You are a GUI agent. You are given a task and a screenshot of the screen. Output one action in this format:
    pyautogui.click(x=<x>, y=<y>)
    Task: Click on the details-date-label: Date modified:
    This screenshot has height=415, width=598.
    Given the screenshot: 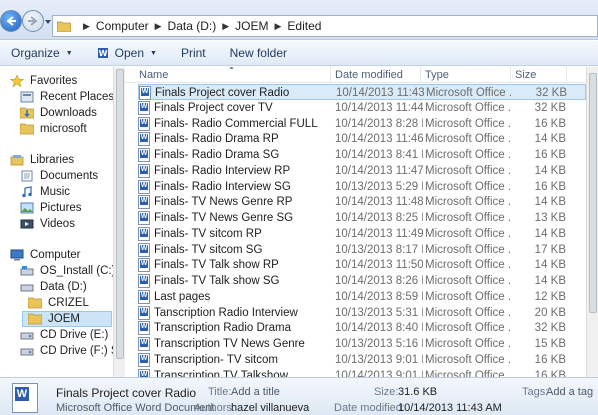 What is the action you would take?
    pyautogui.click(x=369, y=408)
    